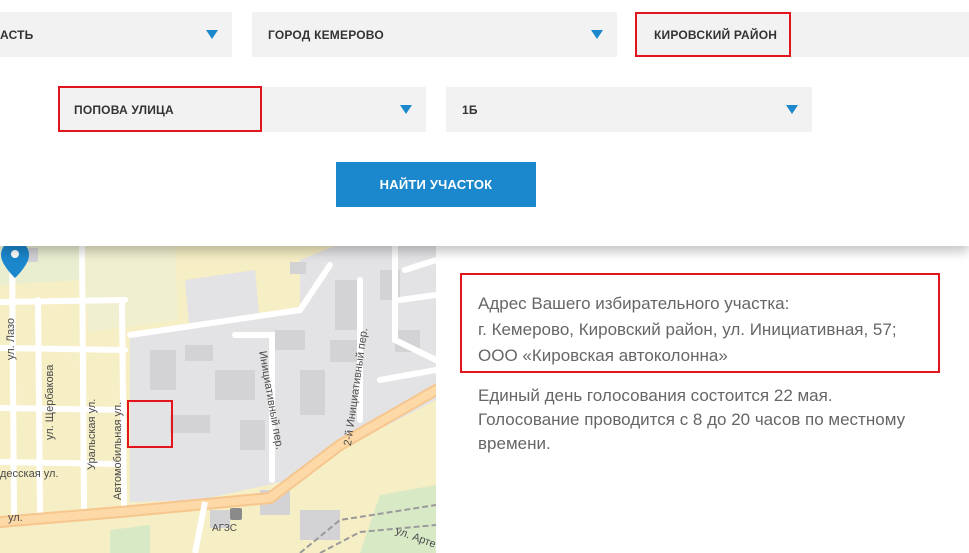  I want to click on map-label-ul-bottom: ул., so click(15, 518).